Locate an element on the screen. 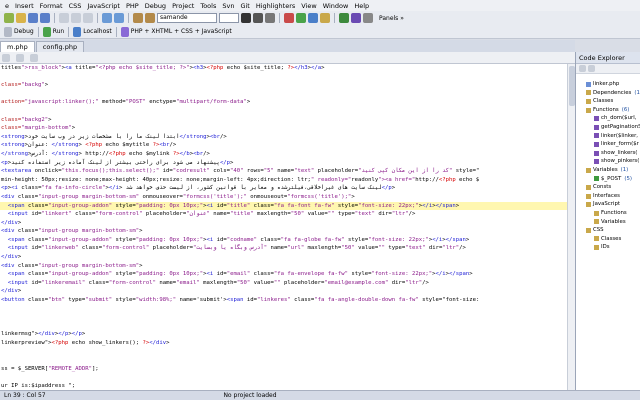 The width and height of the screenshot is (640, 400). tree-item: Functions (6) is located at coordinates (608, 110).